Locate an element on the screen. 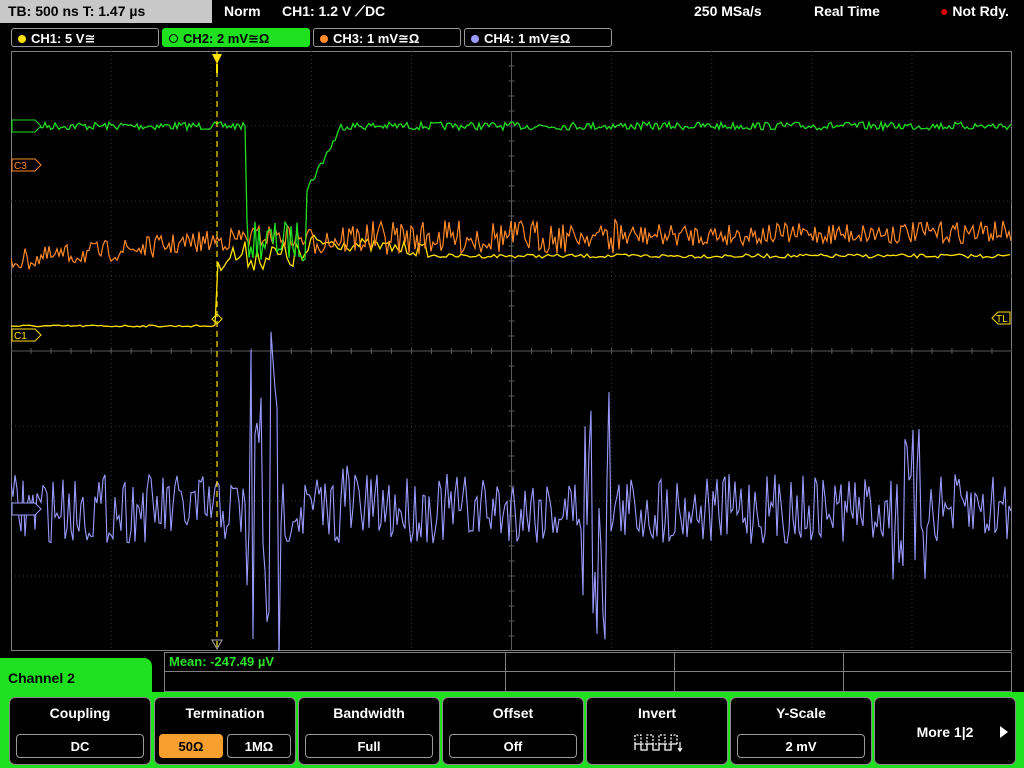  timebase-readout: TB: 500 ns T: 1.47 µs is located at coordinates (106, 11).